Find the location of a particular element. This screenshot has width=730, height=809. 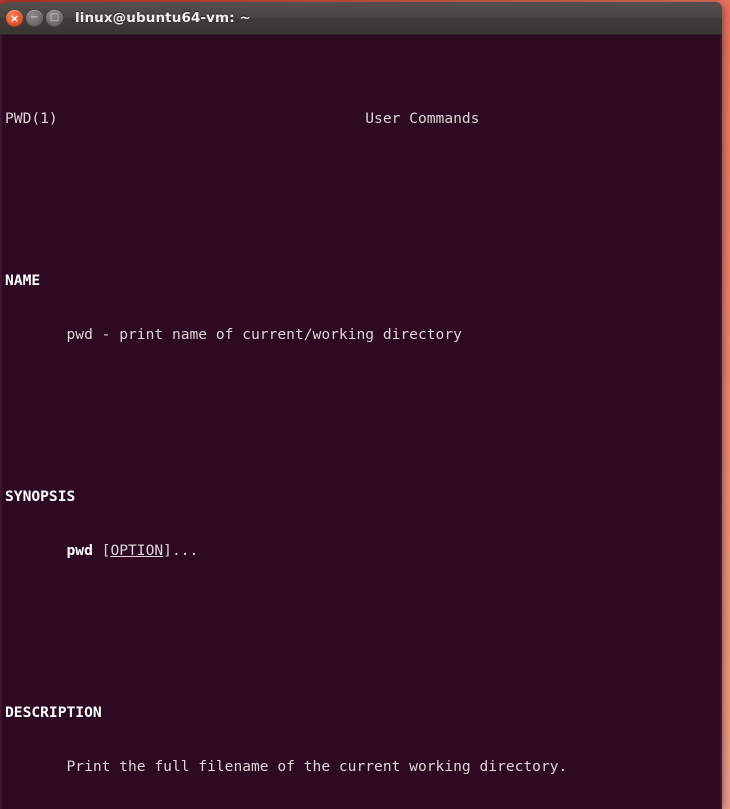

heading-text: DESCRIPTION is located at coordinates (53, 712).